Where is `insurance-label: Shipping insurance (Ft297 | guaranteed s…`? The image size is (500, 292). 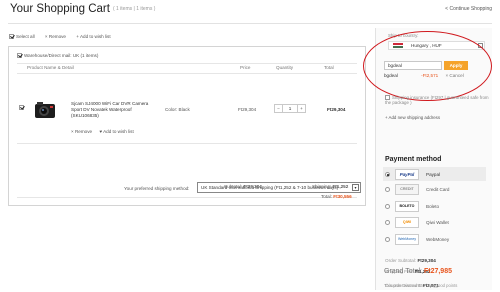
insurance-label: Shipping insurance (Ft297 | guaranteed s… is located at coordinates (437, 100).